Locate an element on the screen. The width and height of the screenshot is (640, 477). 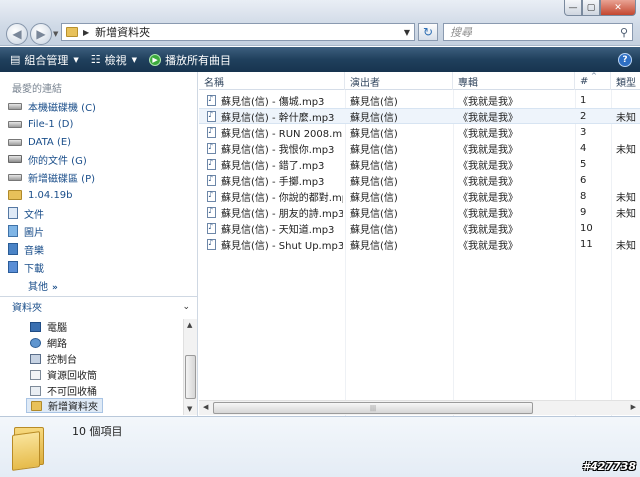
file-name-cell: 蘇見信(信) - 幹什麼.mp3 is located at coordinates (278, 118).